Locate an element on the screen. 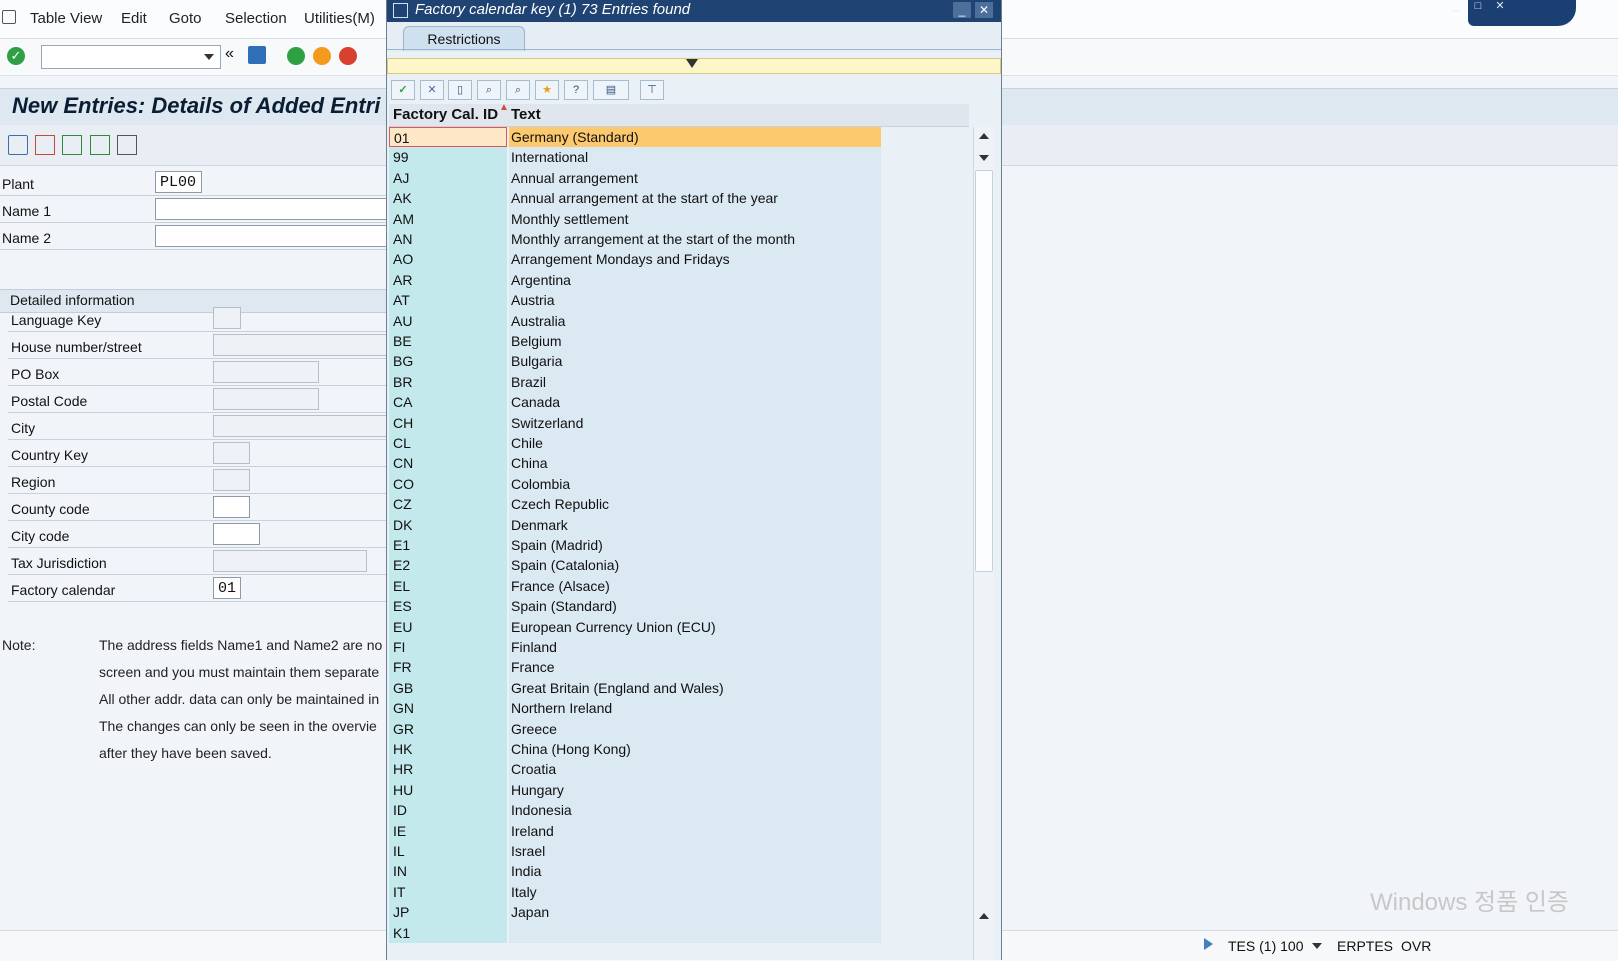 The height and width of the screenshot is (961, 1618). list-row: GN Northern Ireland is located at coordinates (678, 708).